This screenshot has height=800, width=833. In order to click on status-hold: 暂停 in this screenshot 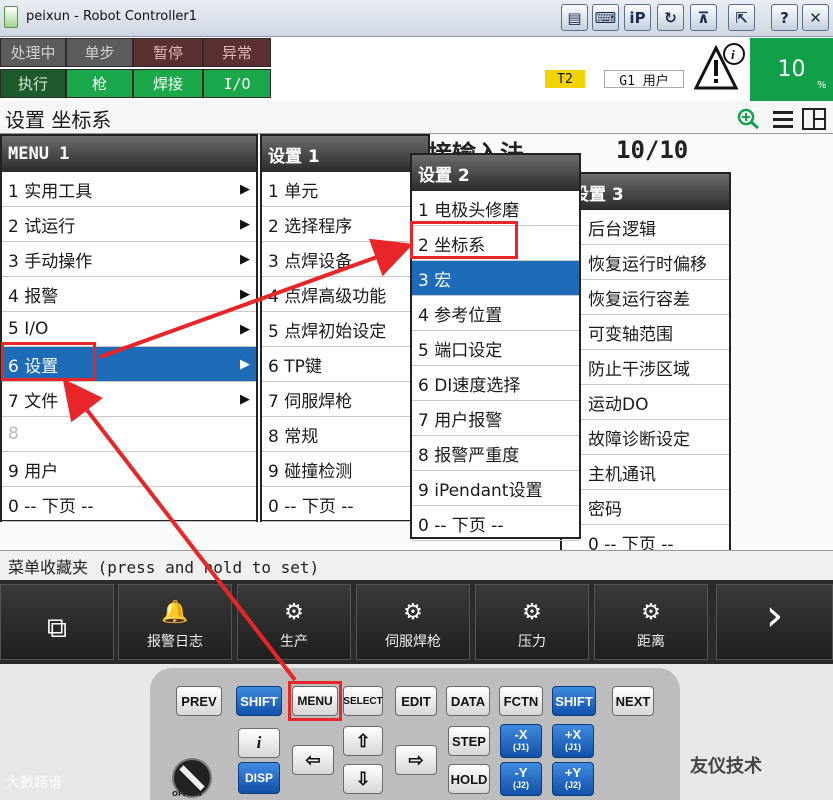, I will do `click(168, 52)`.